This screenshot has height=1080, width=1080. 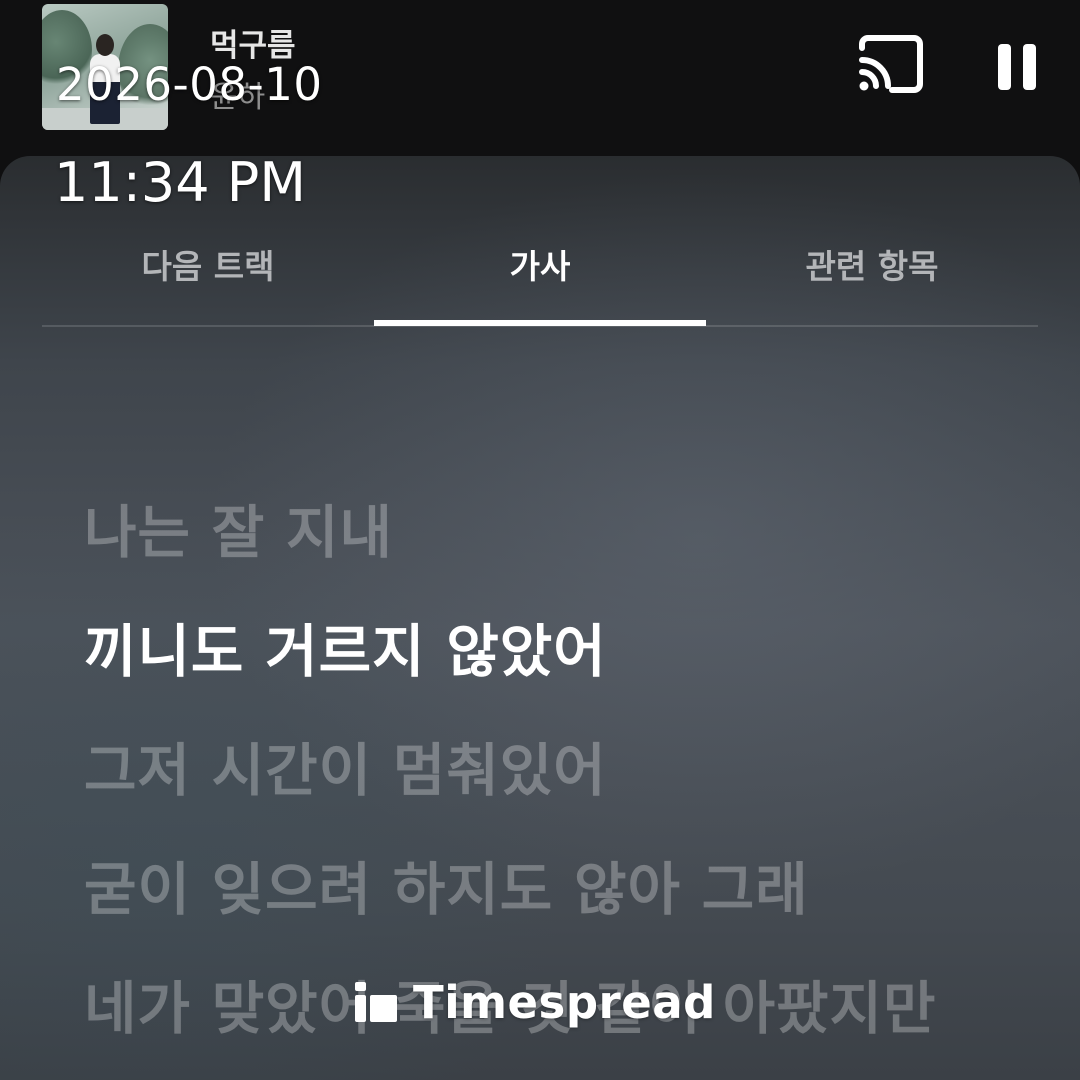 I want to click on pause-icon, so click(x=1017, y=67).